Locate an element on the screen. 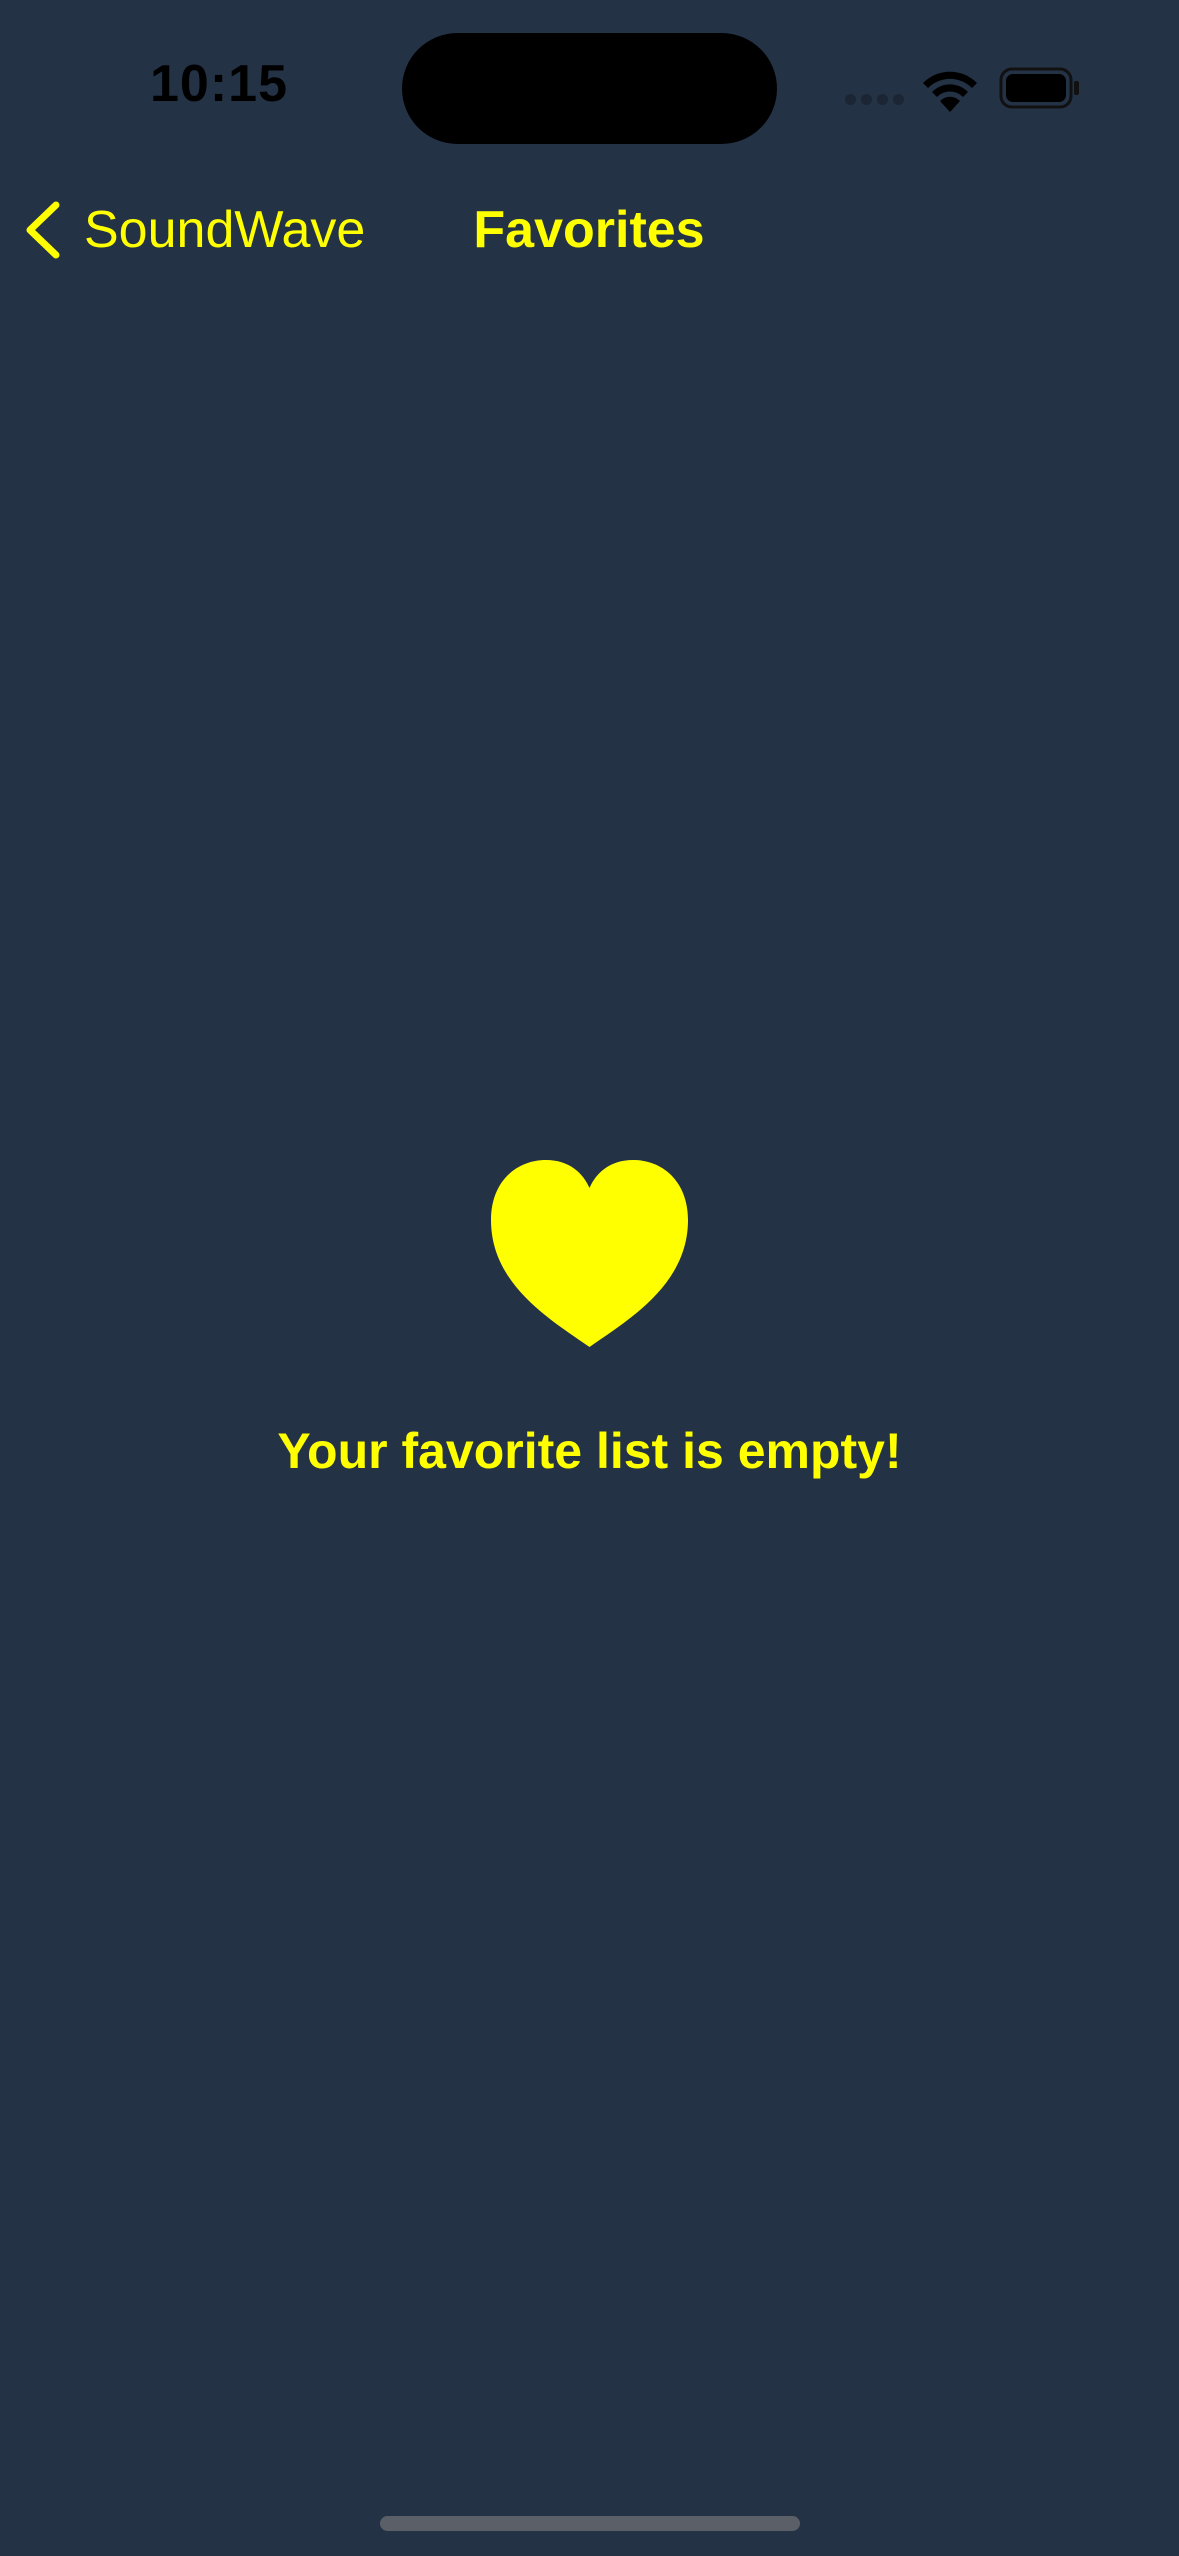  status-time: 10:15 is located at coordinates (219, 84).